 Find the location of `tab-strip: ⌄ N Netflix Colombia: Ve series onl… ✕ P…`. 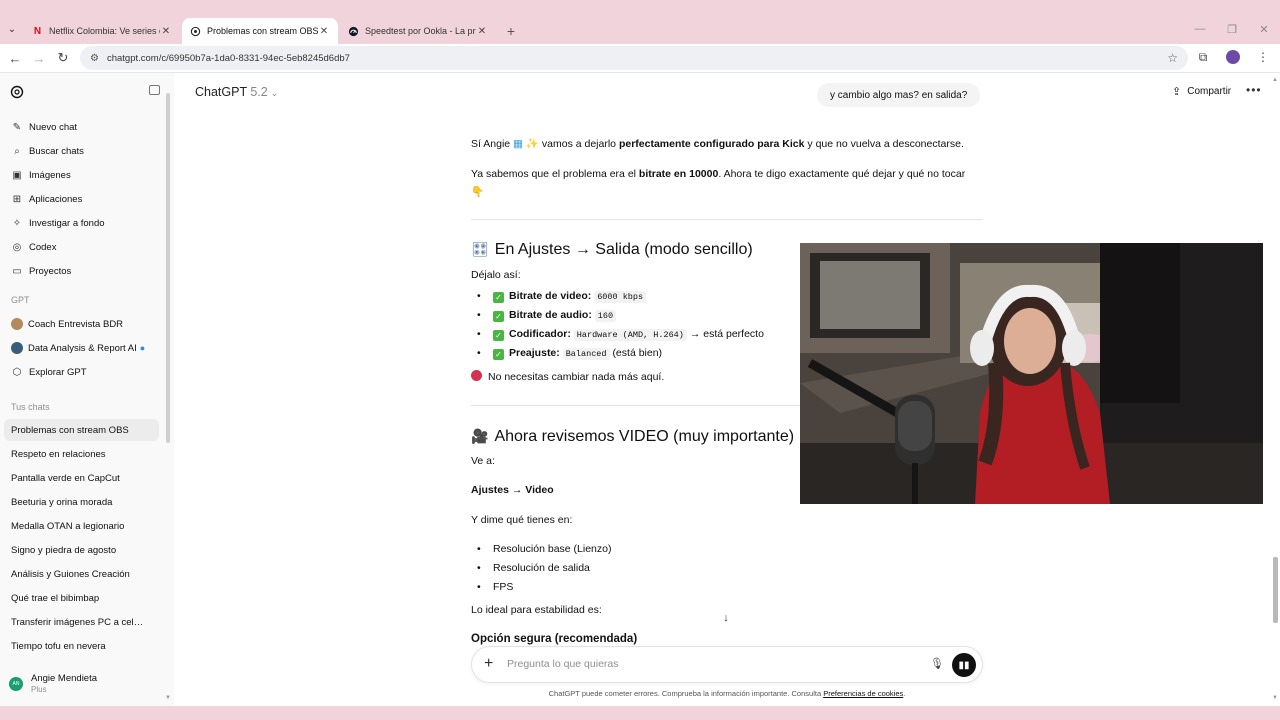

tab-strip: ⌄ N Netflix Colombia: Ve series onl… ✕ P… is located at coordinates (640, 29).